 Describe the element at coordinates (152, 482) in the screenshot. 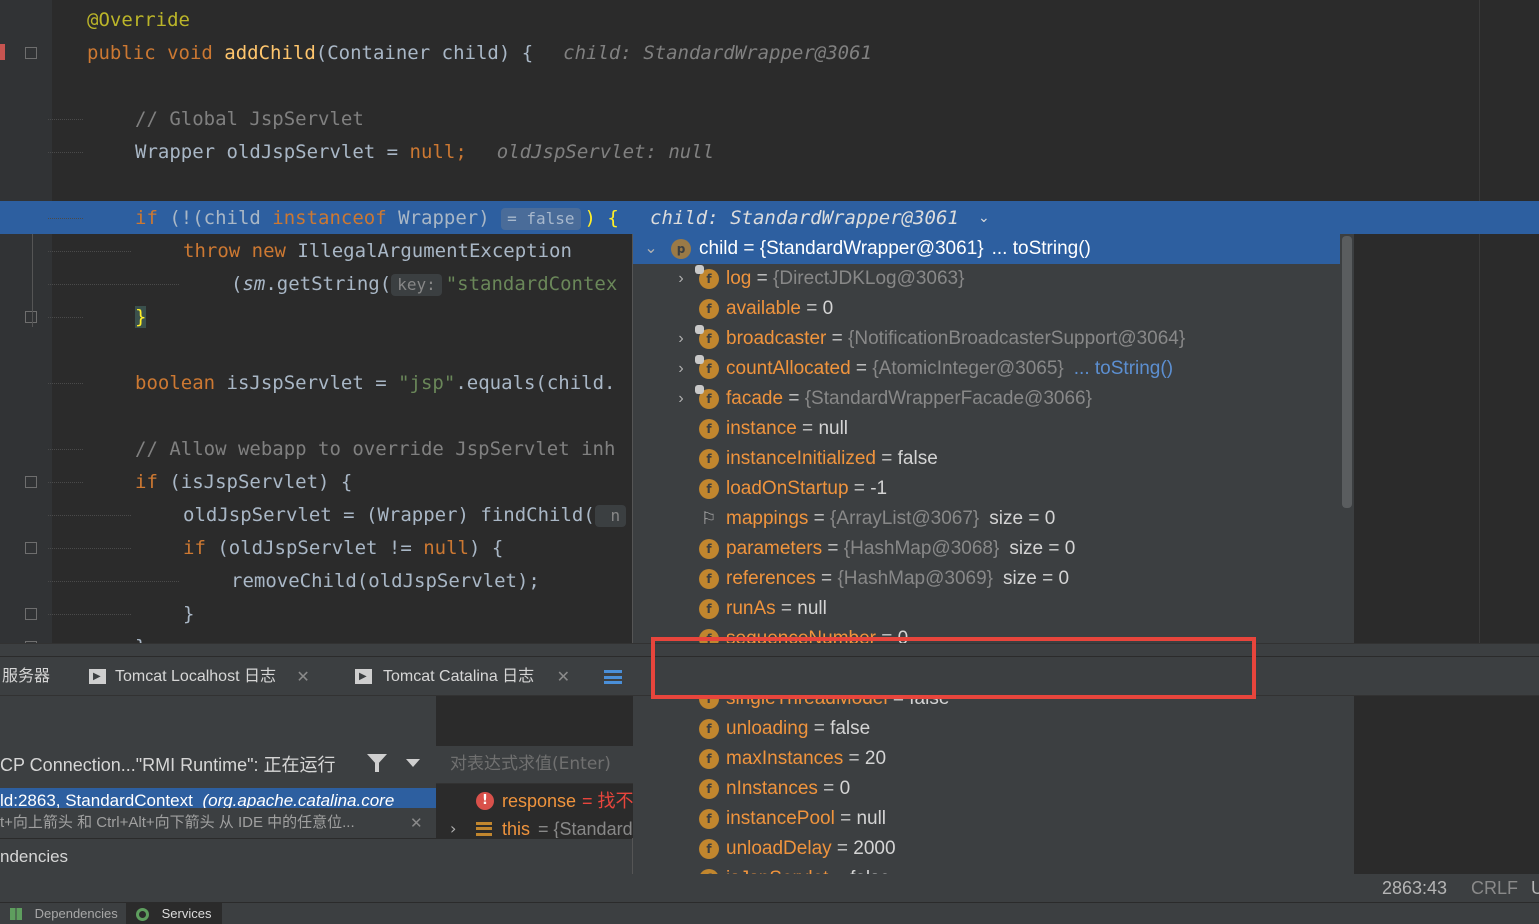

I see `code-token: if` at that location.